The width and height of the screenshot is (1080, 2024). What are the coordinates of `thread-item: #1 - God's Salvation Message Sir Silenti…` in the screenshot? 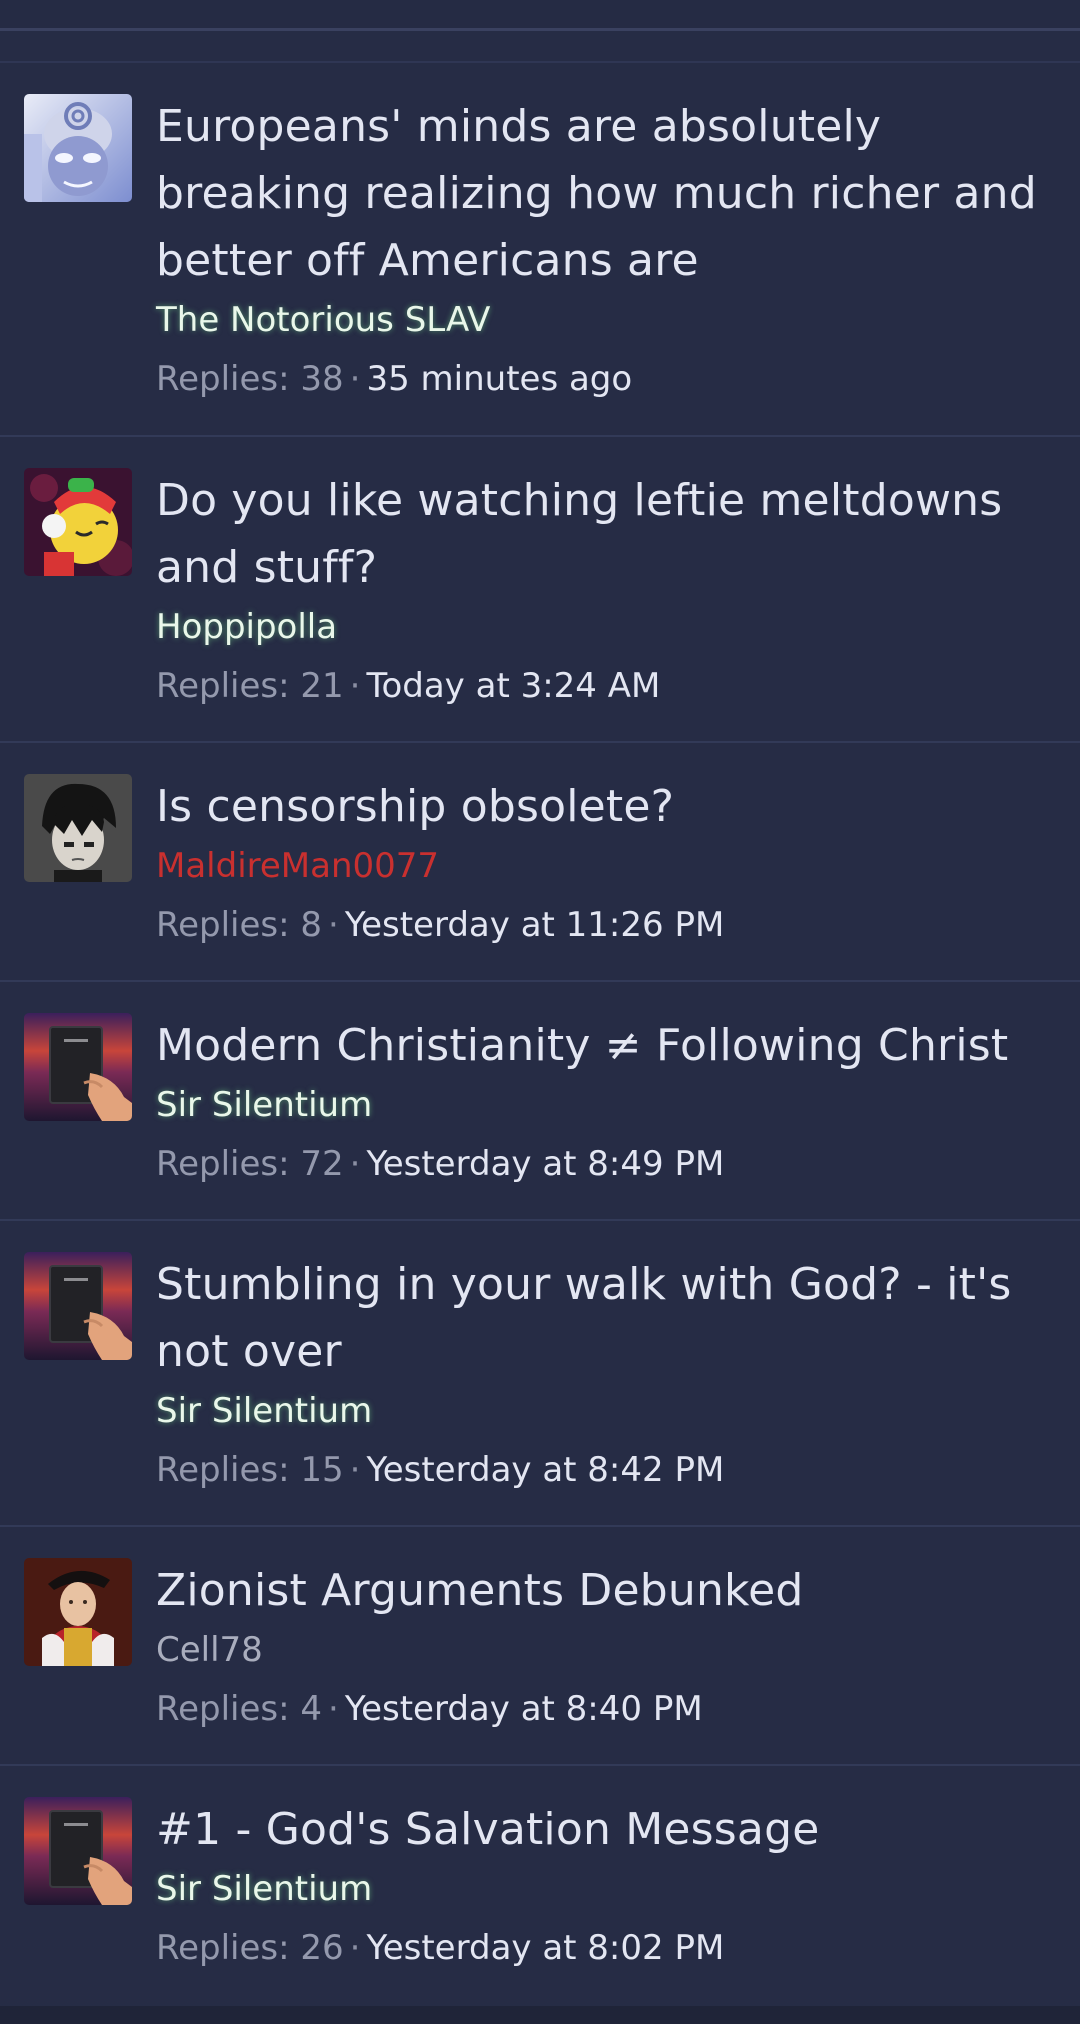 It's located at (540, 1885).